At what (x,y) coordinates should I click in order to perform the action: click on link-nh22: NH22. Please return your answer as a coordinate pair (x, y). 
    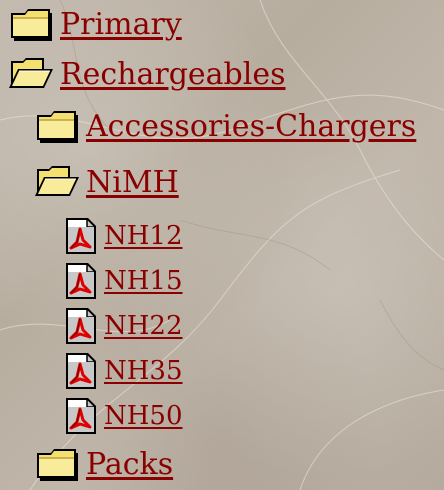
    Looking at the image, I should click on (143, 326).